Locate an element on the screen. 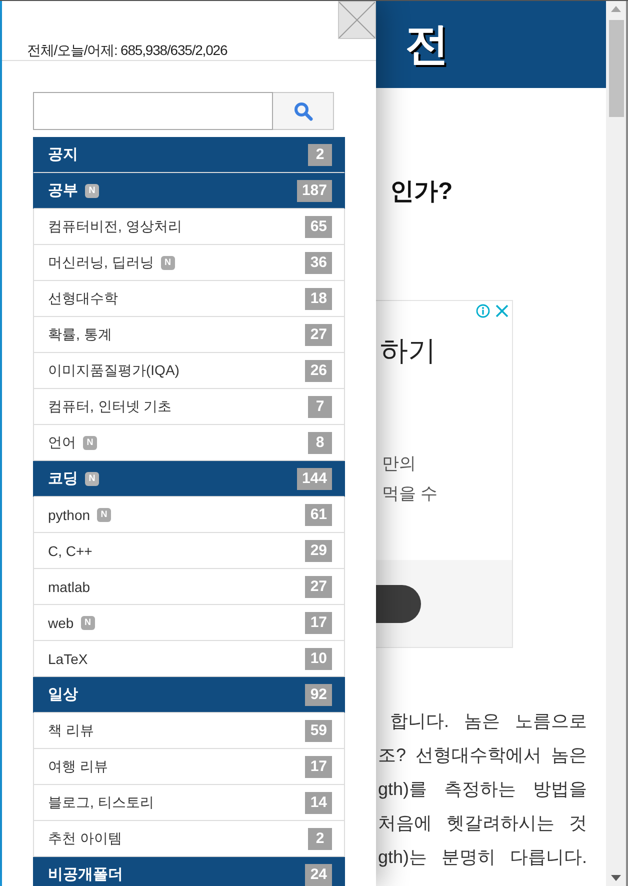 The width and height of the screenshot is (628, 886). count-badge: 14 is located at coordinates (318, 803).